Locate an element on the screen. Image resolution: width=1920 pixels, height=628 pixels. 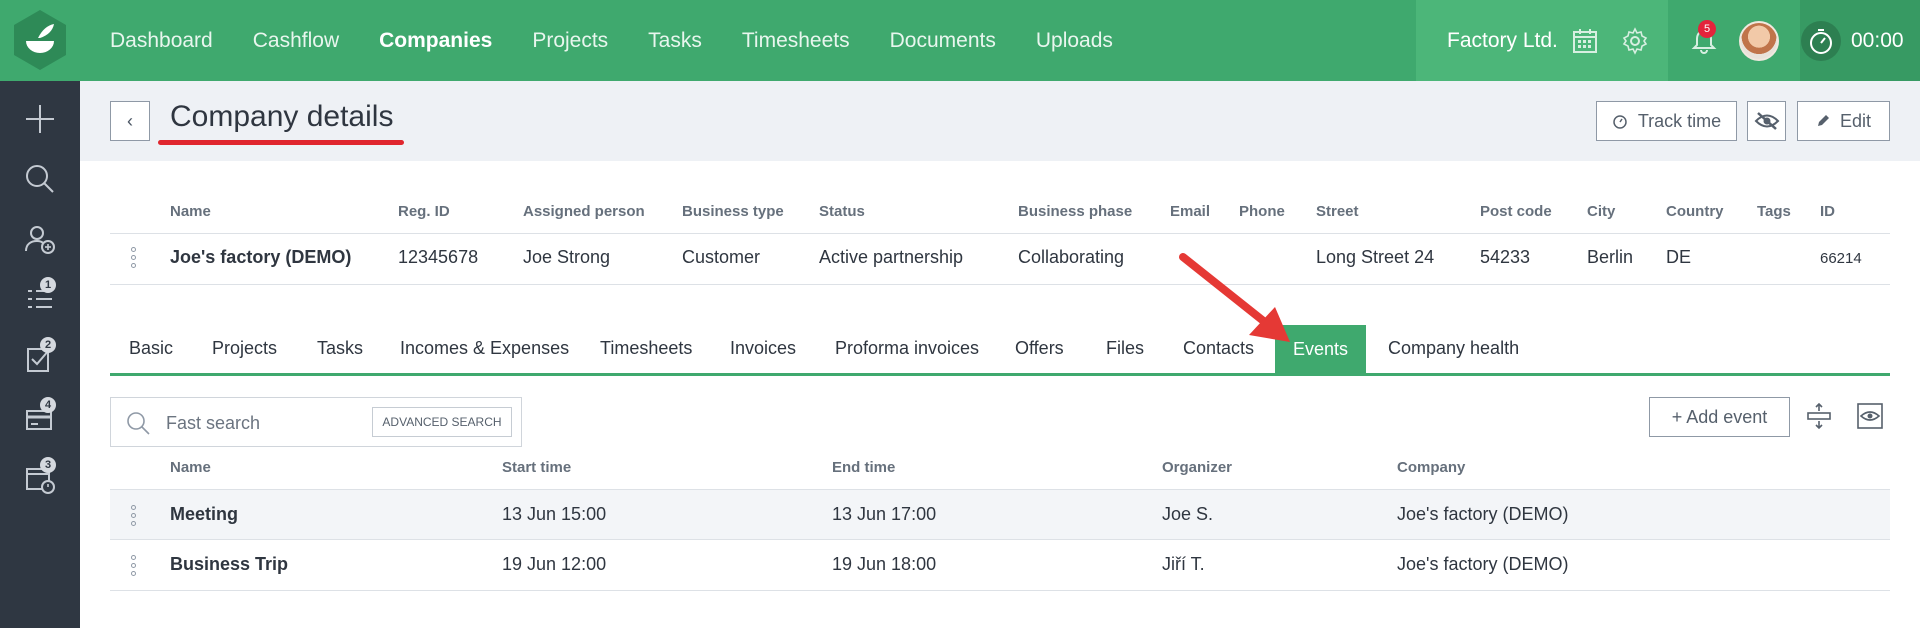
col-header-phone: Phone is located at coordinates (1262, 211).